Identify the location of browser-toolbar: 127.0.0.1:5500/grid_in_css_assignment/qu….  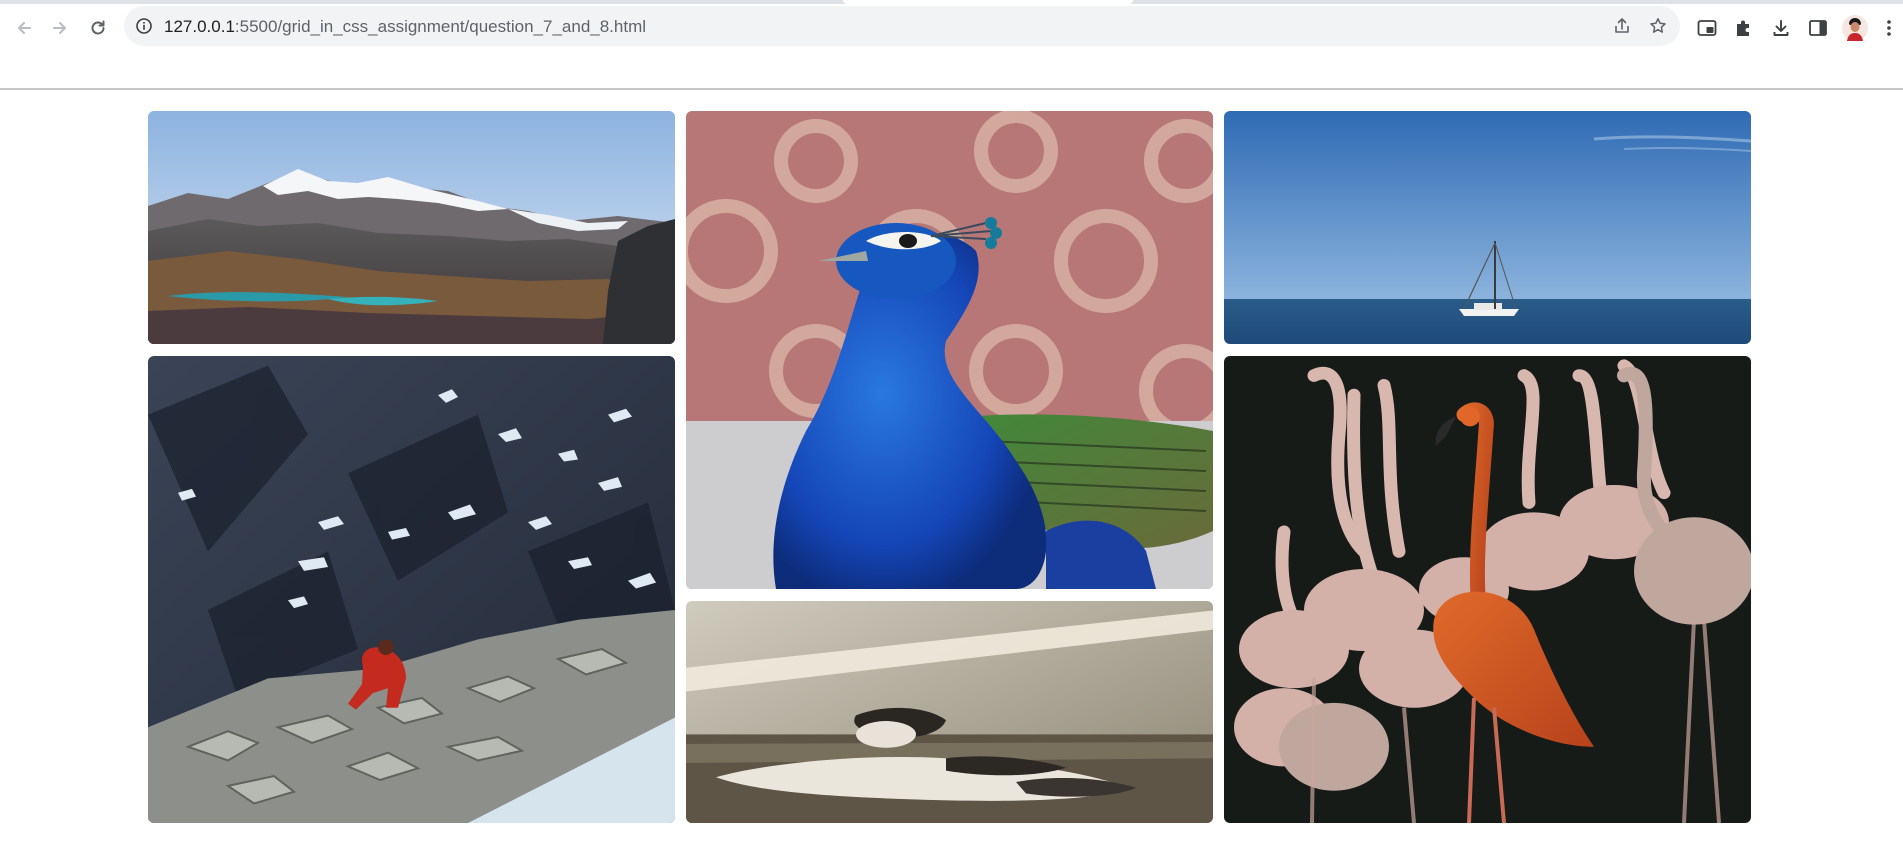
(951, 28).